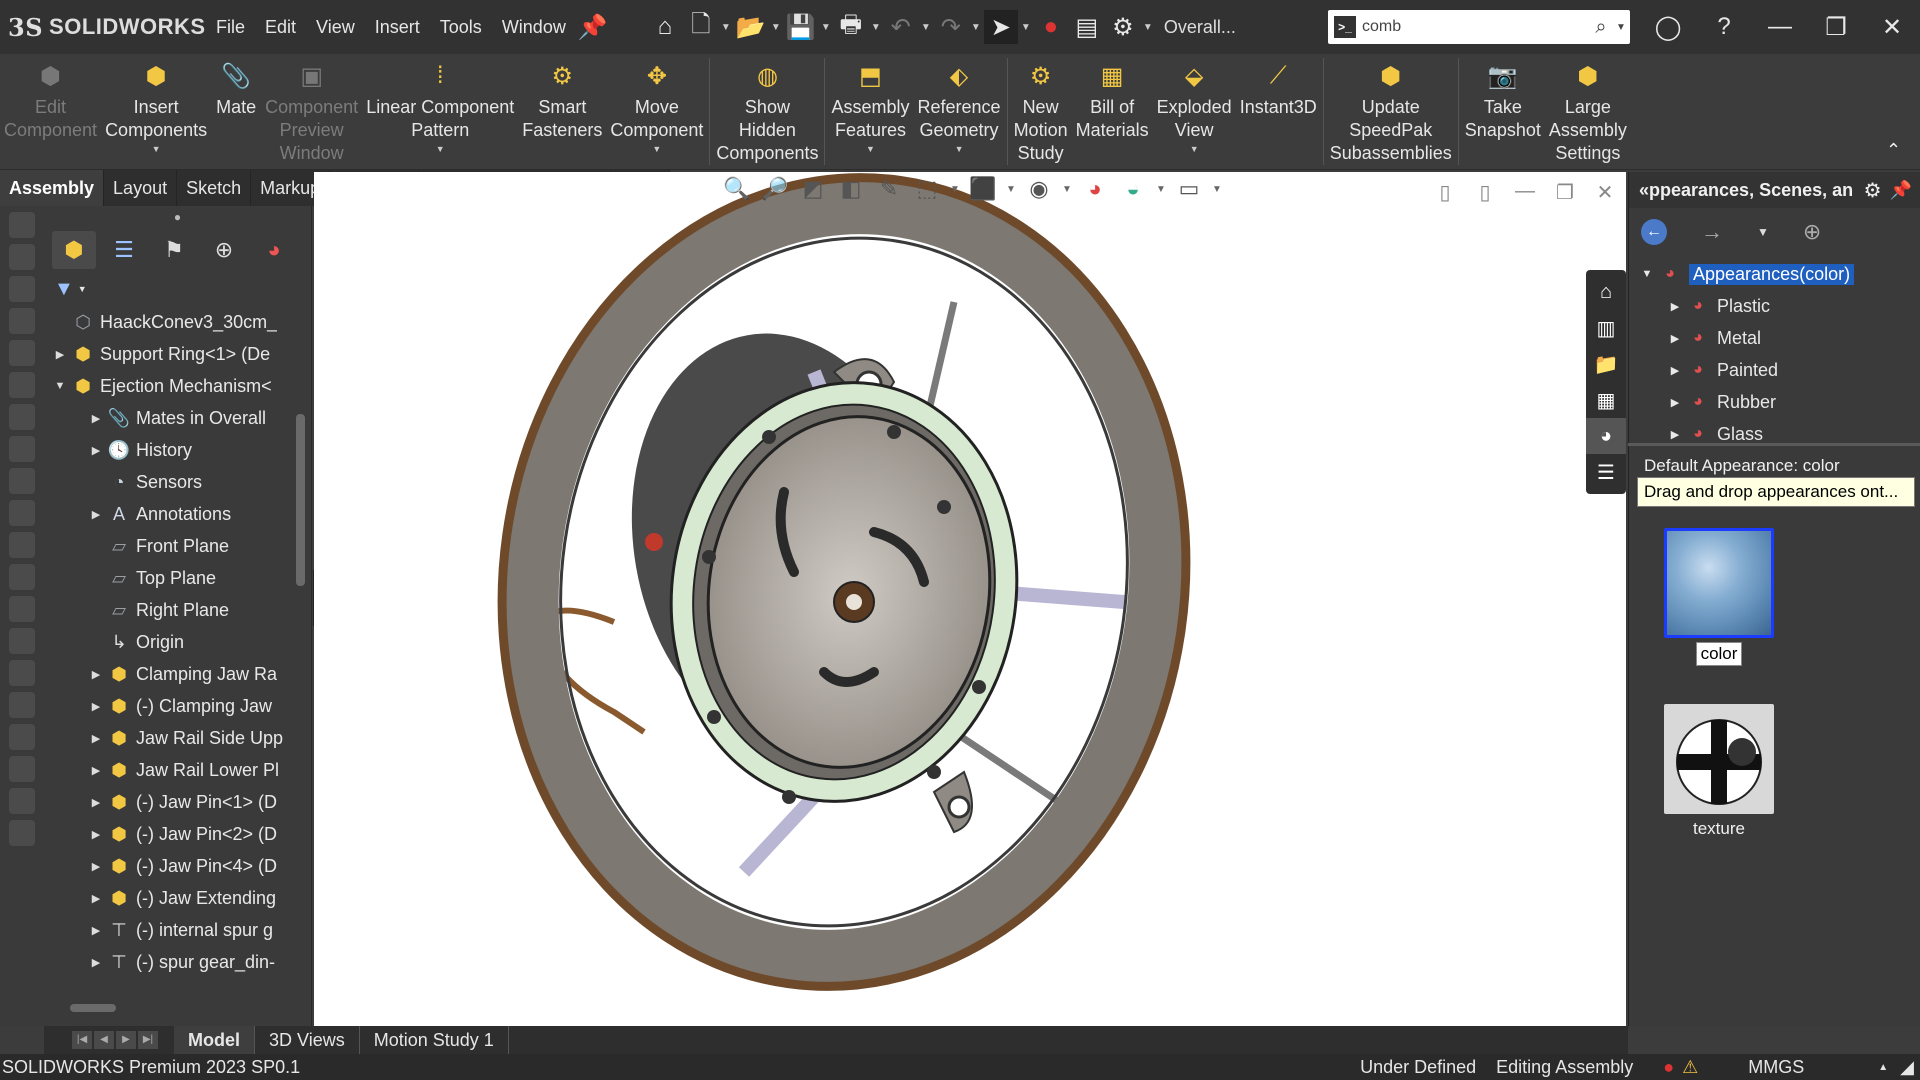  What do you see at coordinates (1893, 150) in the screenshot?
I see `collapse-ribbon-icon: ⌃` at bounding box center [1893, 150].